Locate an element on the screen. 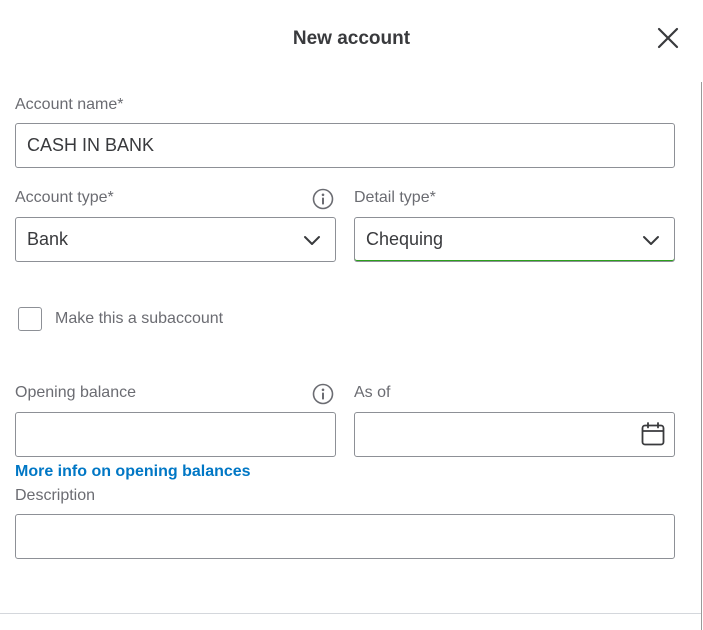  close-icon is located at coordinates (668, 38).